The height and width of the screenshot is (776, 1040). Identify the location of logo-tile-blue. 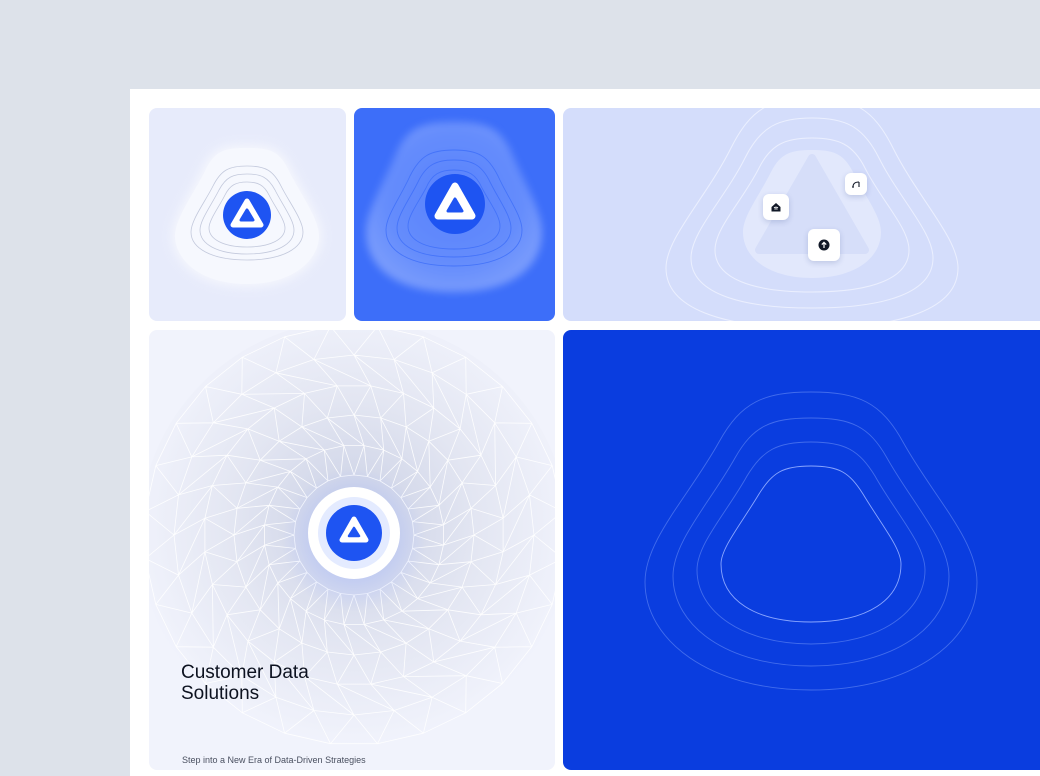
(454, 214).